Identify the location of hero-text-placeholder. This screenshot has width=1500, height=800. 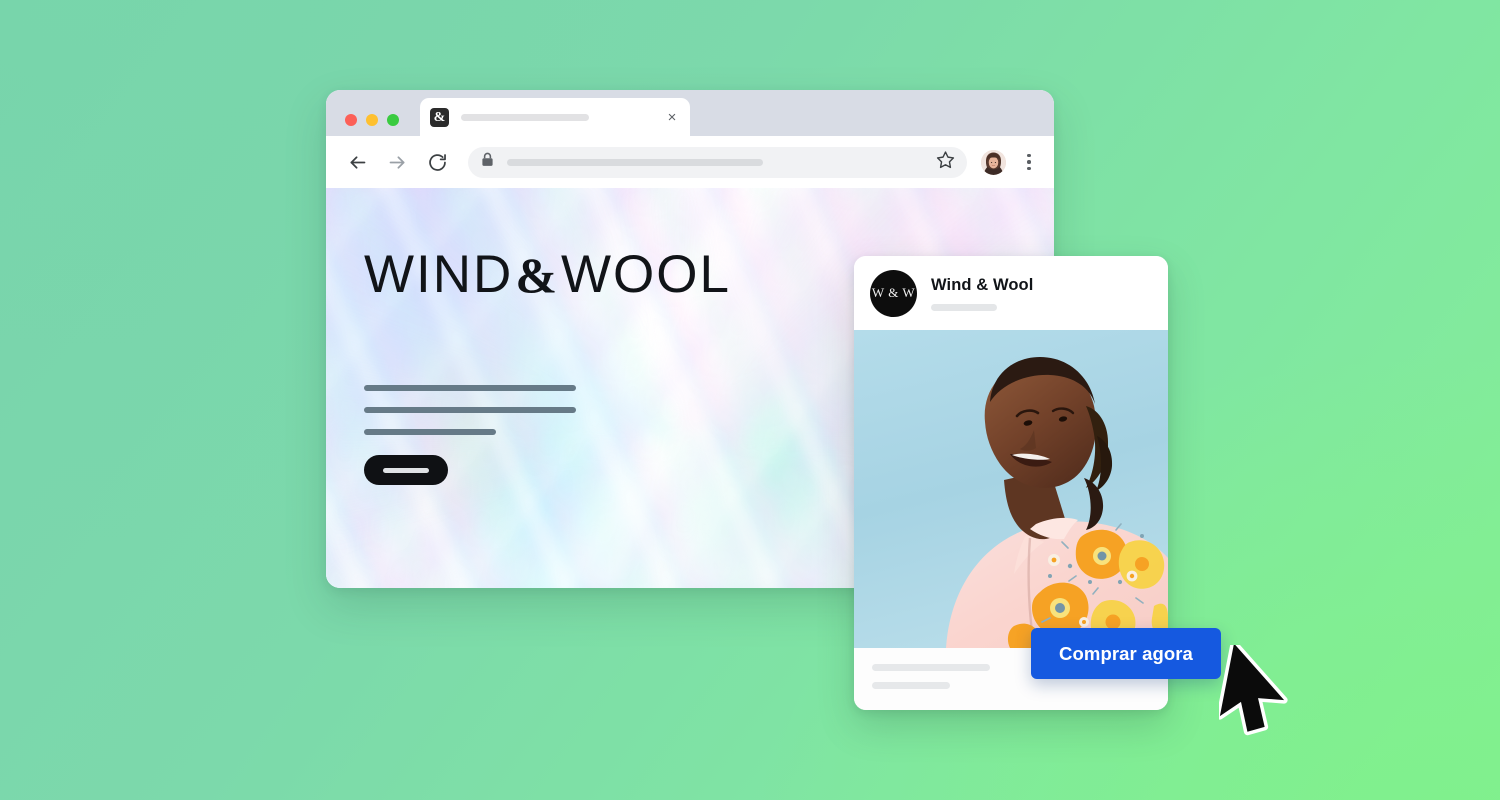
(547, 410).